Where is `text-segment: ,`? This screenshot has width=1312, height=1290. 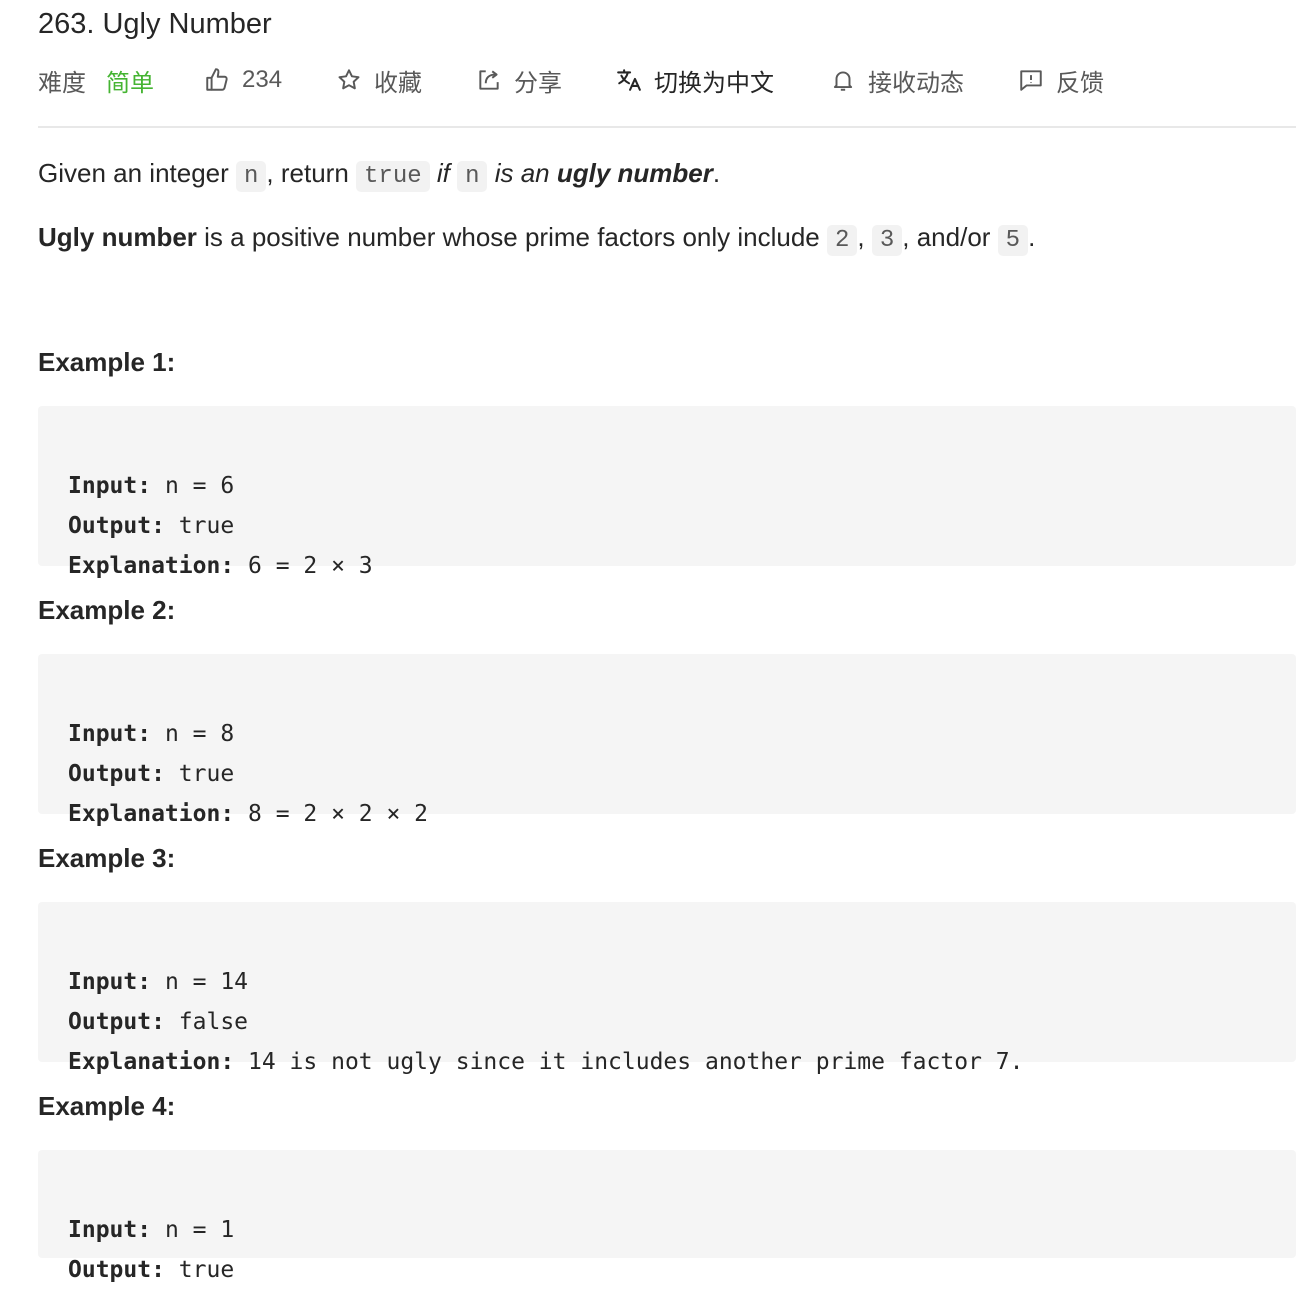
text-segment: , is located at coordinates (864, 237).